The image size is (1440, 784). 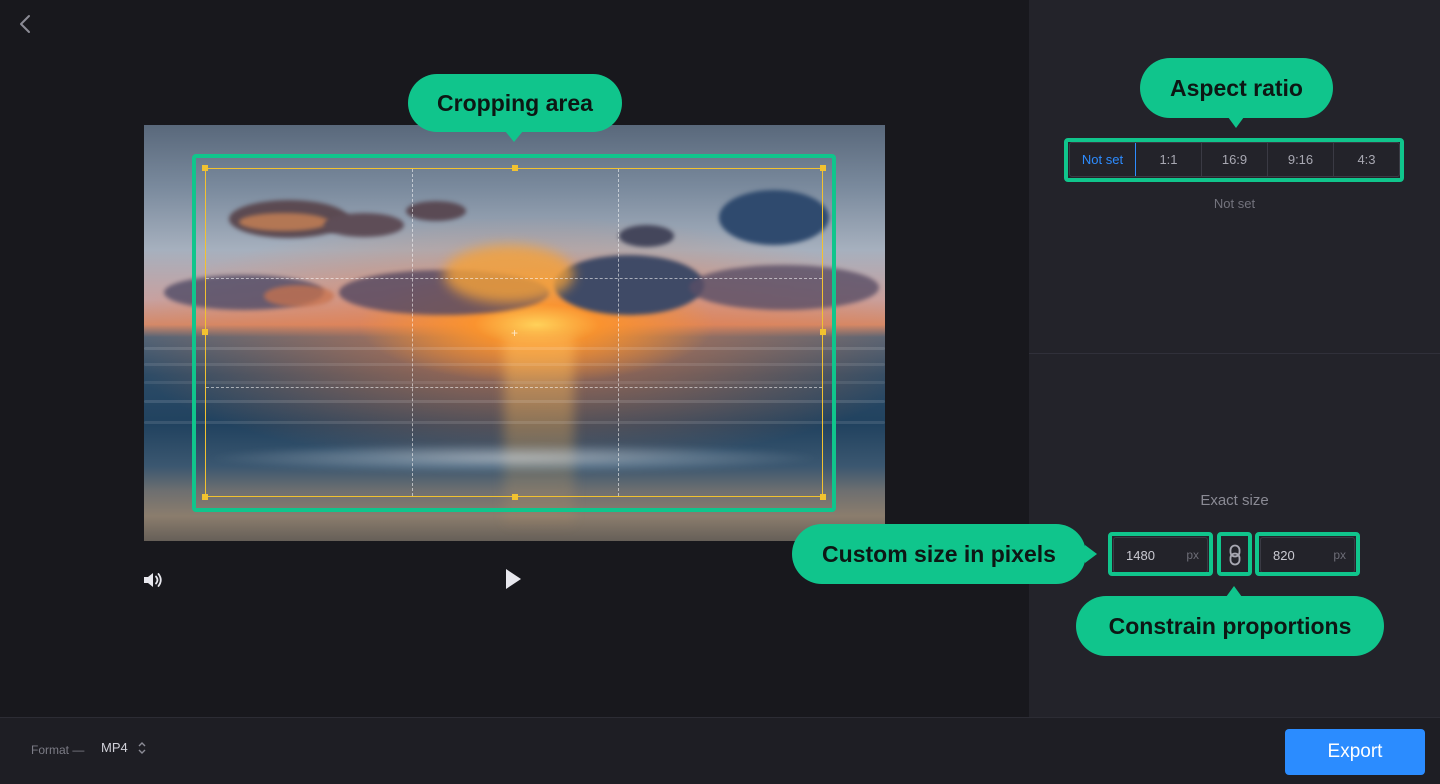 I want to click on format-value: MP4, so click(x=114, y=747).